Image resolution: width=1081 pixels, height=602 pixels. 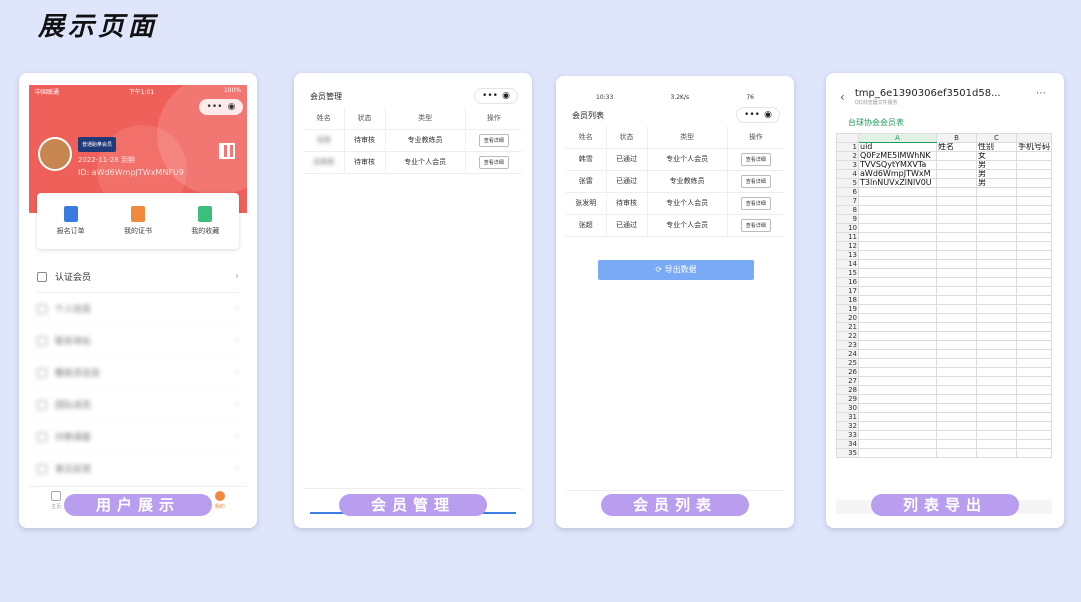 I want to click on row-number: 18, so click(x=847, y=300).